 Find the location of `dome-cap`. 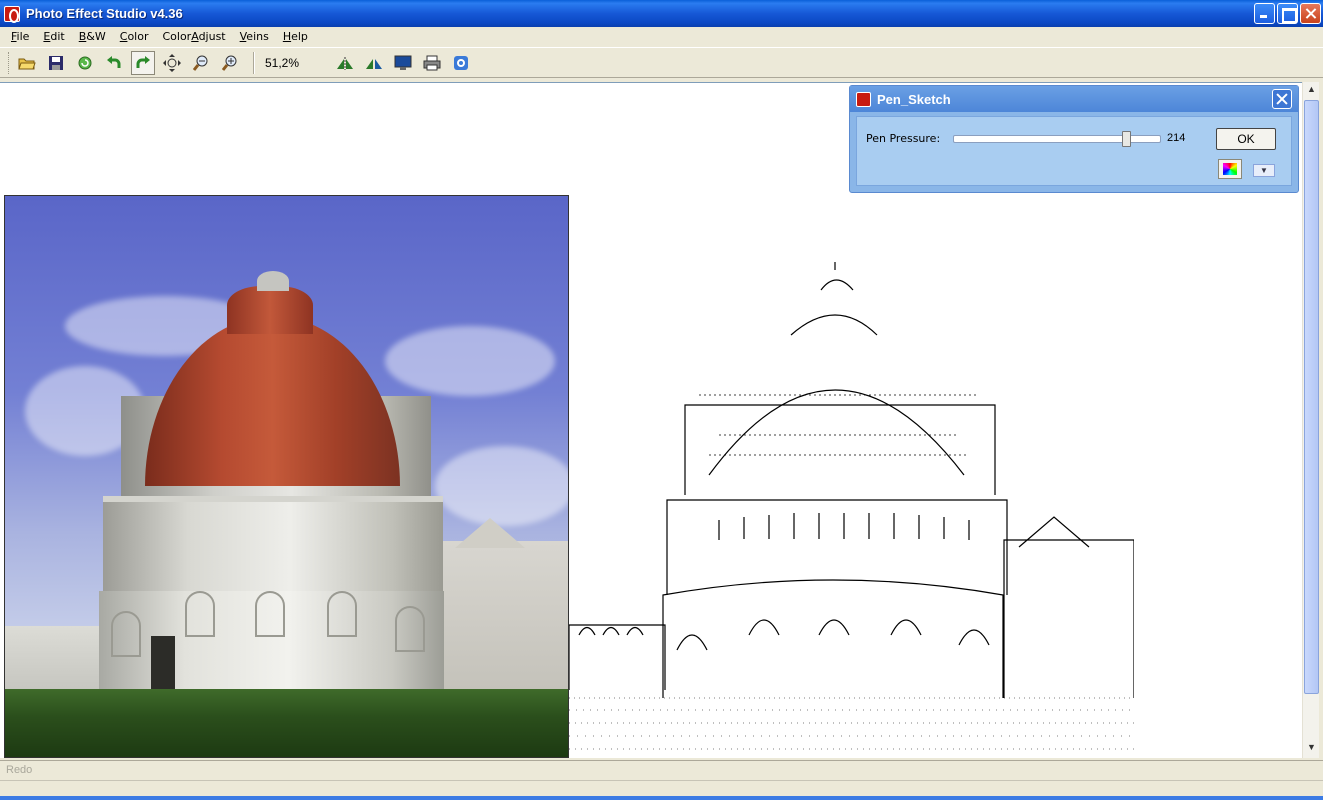

dome-cap is located at coordinates (270, 310).